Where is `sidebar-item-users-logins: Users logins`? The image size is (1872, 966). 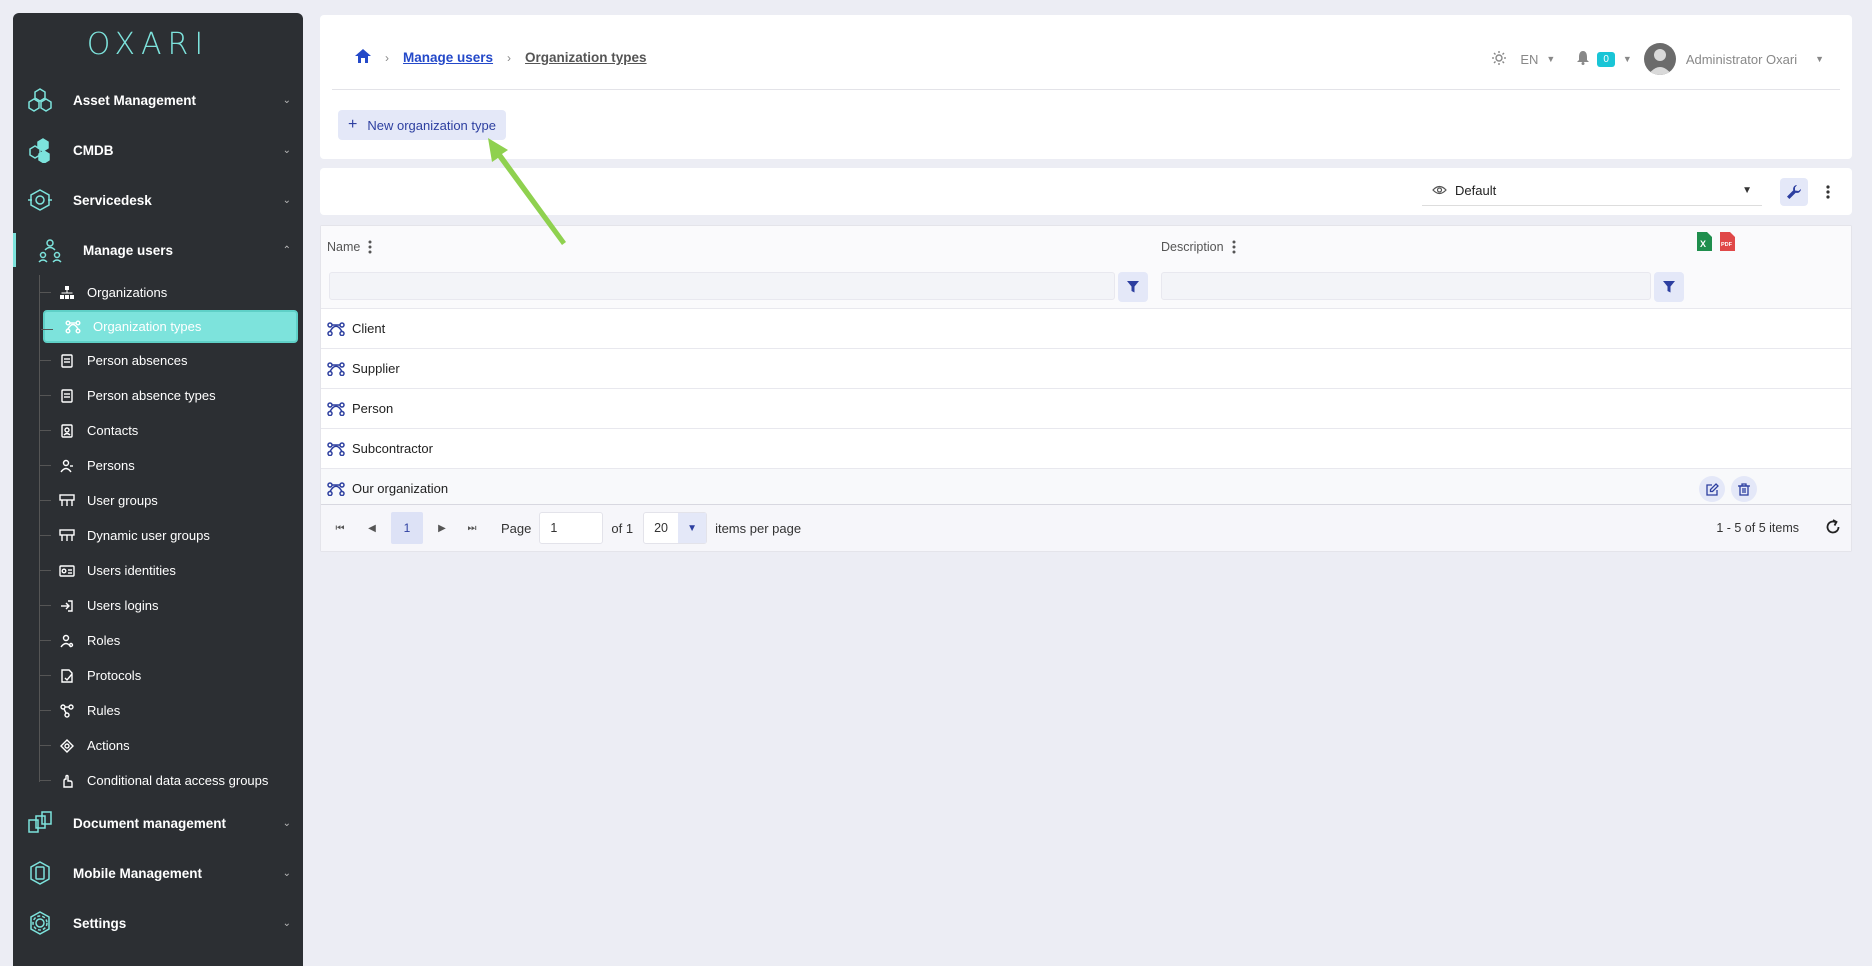 sidebar-item-users-logins: Users logins is located at coordinates (158, 605).